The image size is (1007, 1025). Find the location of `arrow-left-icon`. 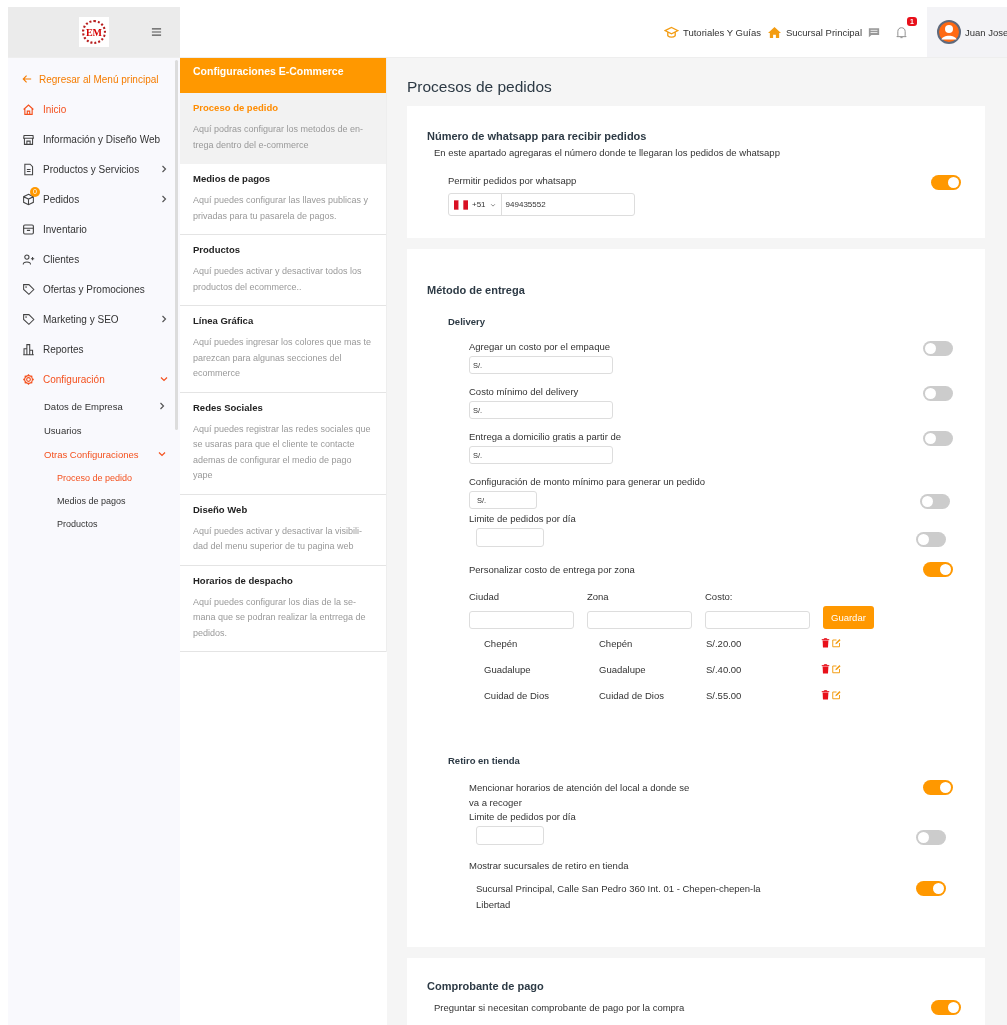

arrow-left-icon is located at coordinates (27, 79).